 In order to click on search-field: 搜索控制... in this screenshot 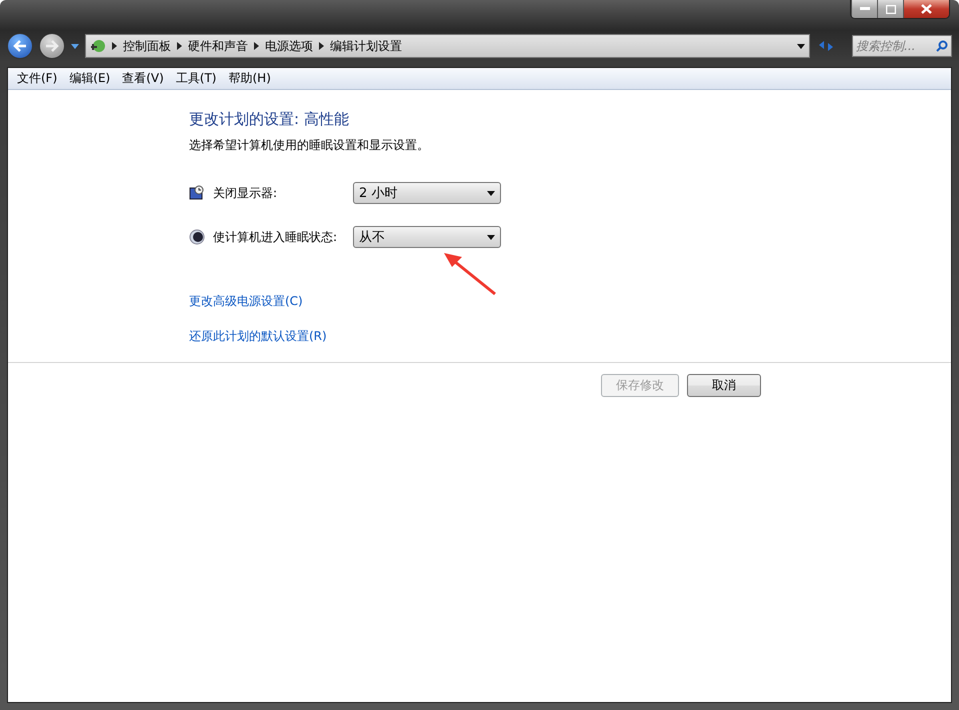, I will do `click(896, 46)`.